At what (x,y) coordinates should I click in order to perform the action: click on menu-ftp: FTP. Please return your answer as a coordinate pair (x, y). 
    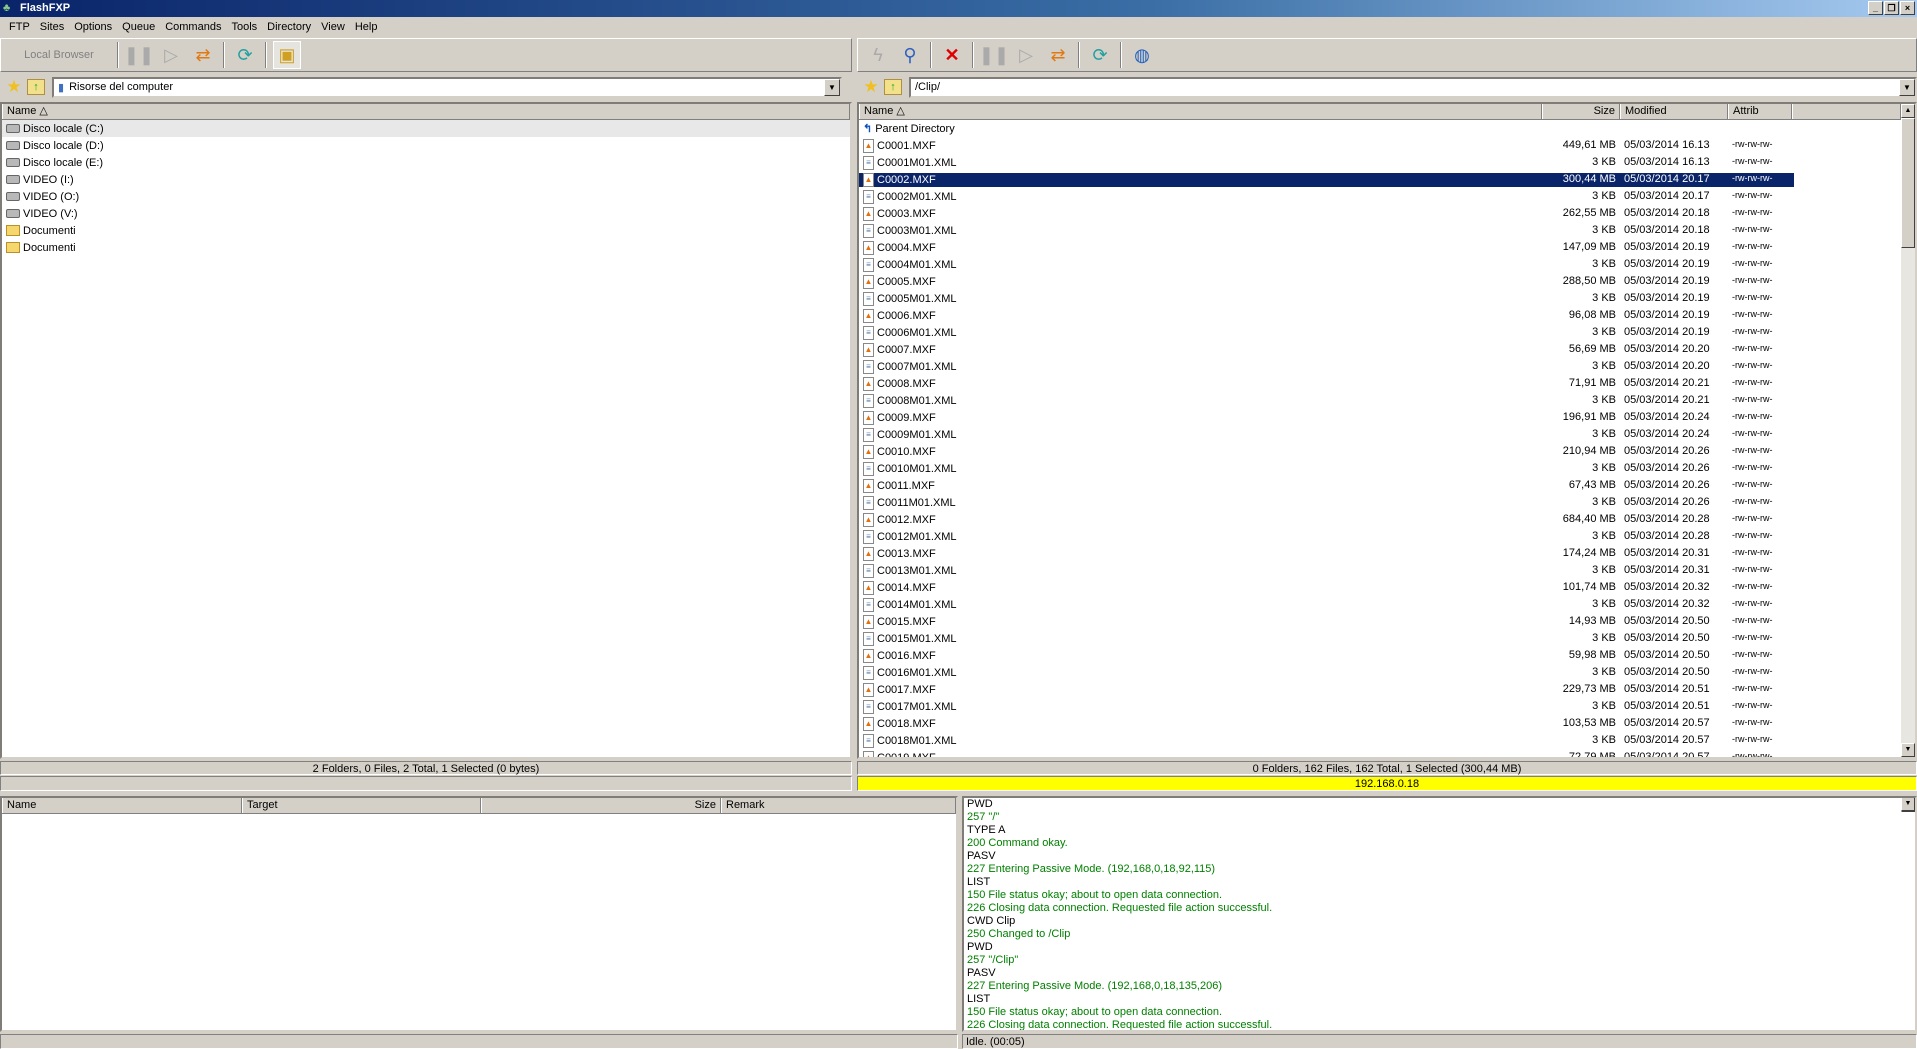
    Looking at the image, I should click on (19, 27).